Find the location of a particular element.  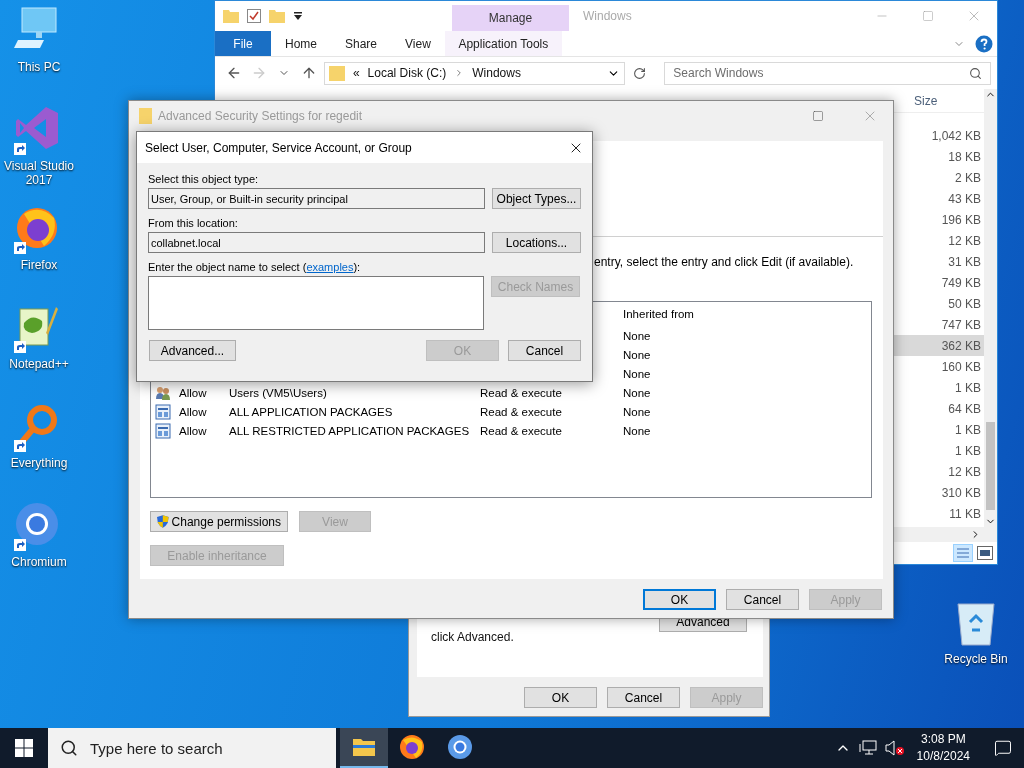

firefox-icon is located at coordinates (412, 747).